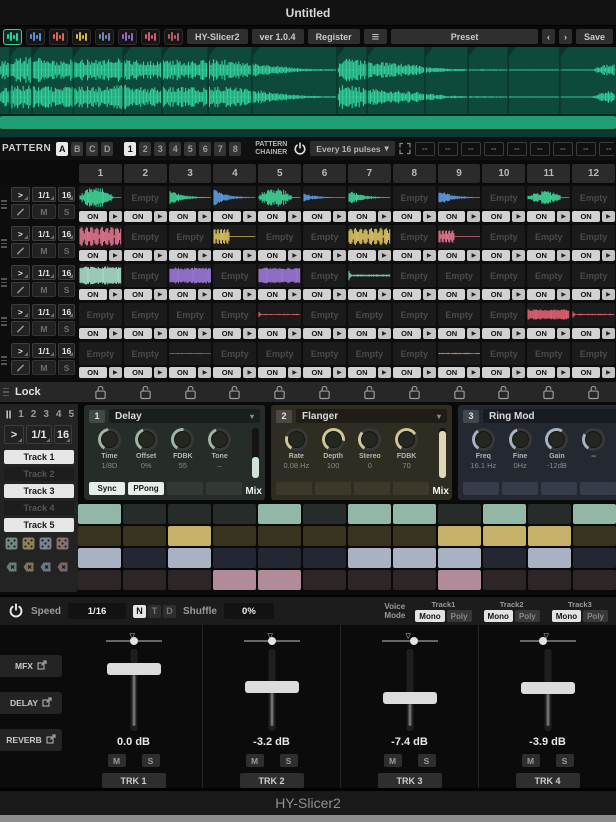 This screenshot has width=616, height=822. I want to click on seq-step-r2c4, so click(234, 536).